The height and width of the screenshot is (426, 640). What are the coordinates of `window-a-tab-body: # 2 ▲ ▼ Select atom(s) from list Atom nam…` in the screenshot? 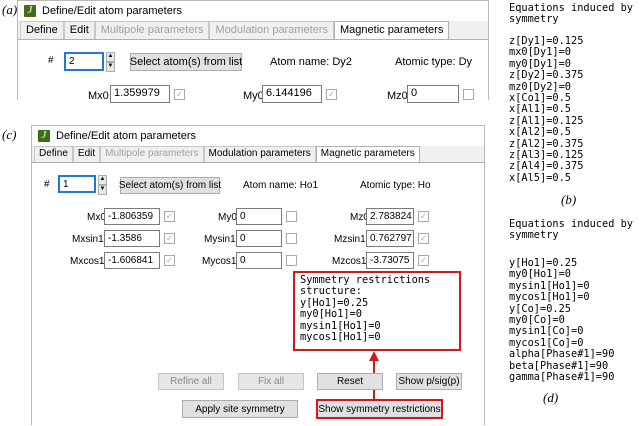 It's located at (253, 71).